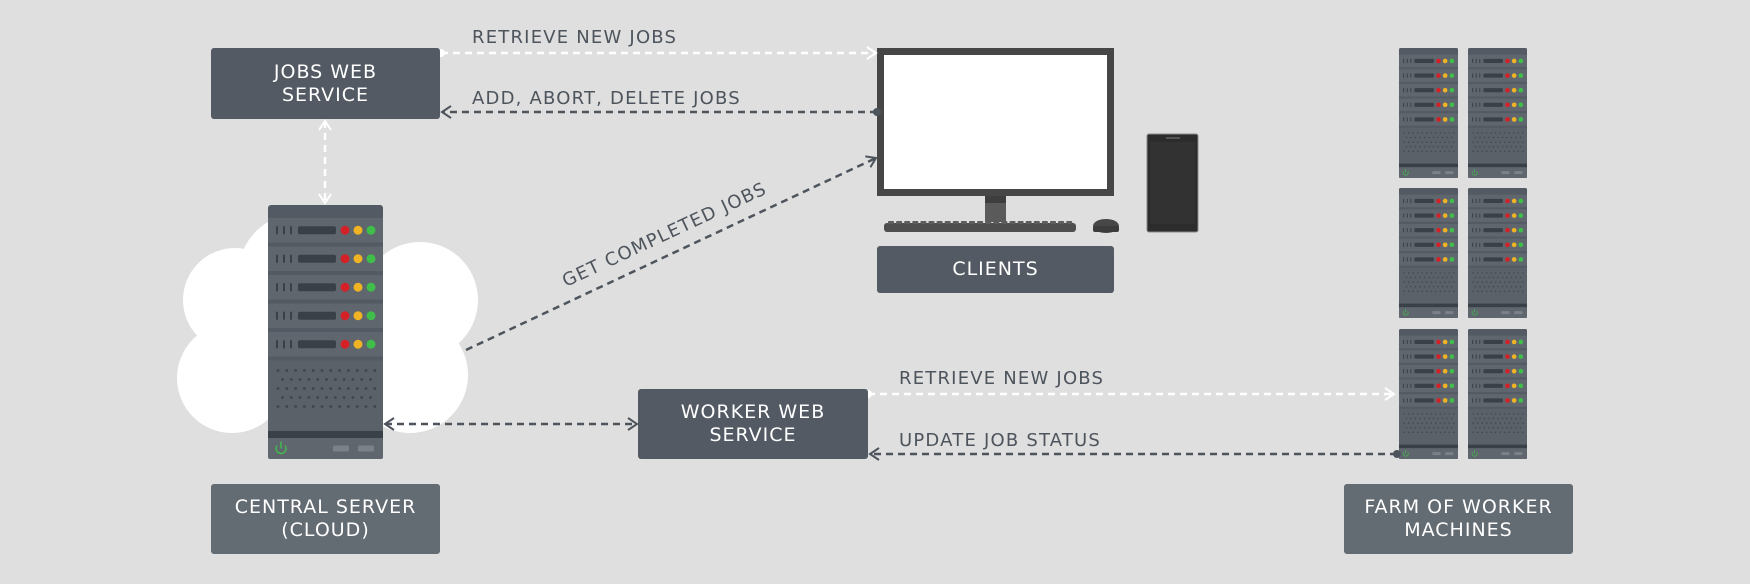 This screenshot has width=1750, height=584. What do you see at coordinates (325, 83) in the screenshot?
I see `jobs-web-service-node: JOBS WEB SERVICE` at bounding box center [325, 83].